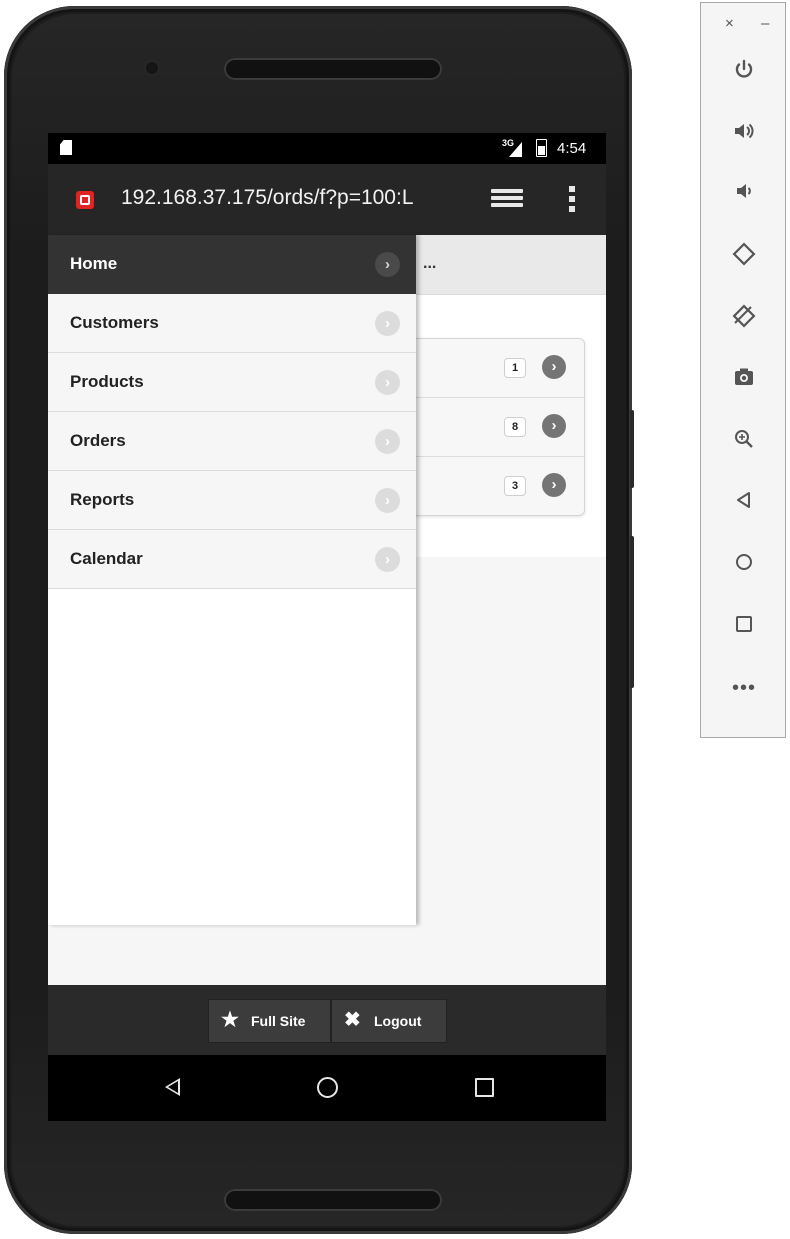 The width and height of the screenshot is (790, 1239). I want to click on logout-button: ✖ Logout, so click(389, 1021).